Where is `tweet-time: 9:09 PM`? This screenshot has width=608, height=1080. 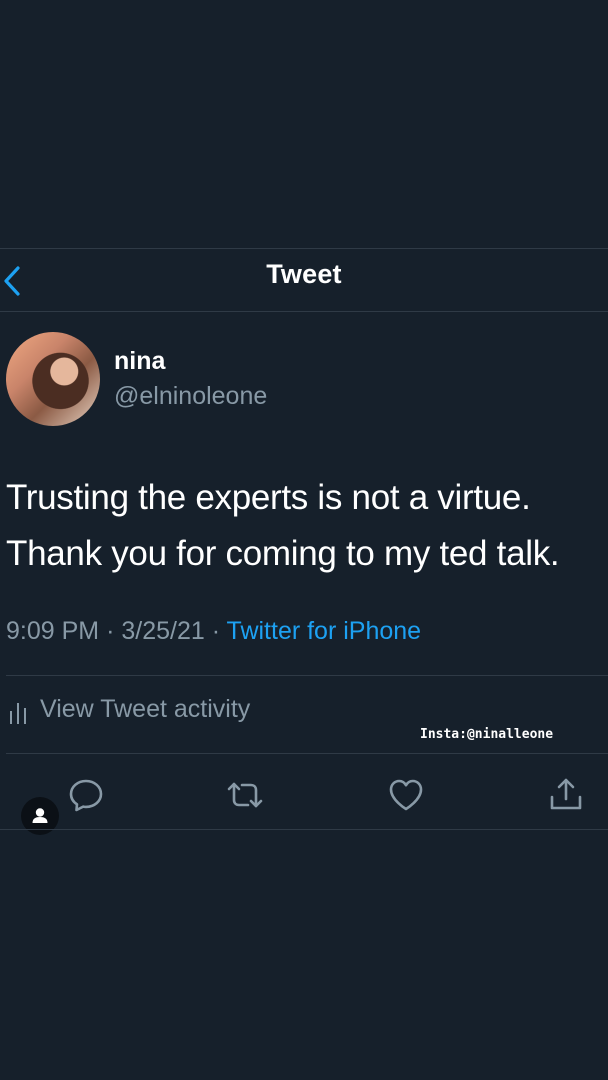
tweet-time: 9:09 PM is located at coordinates (53, 631).